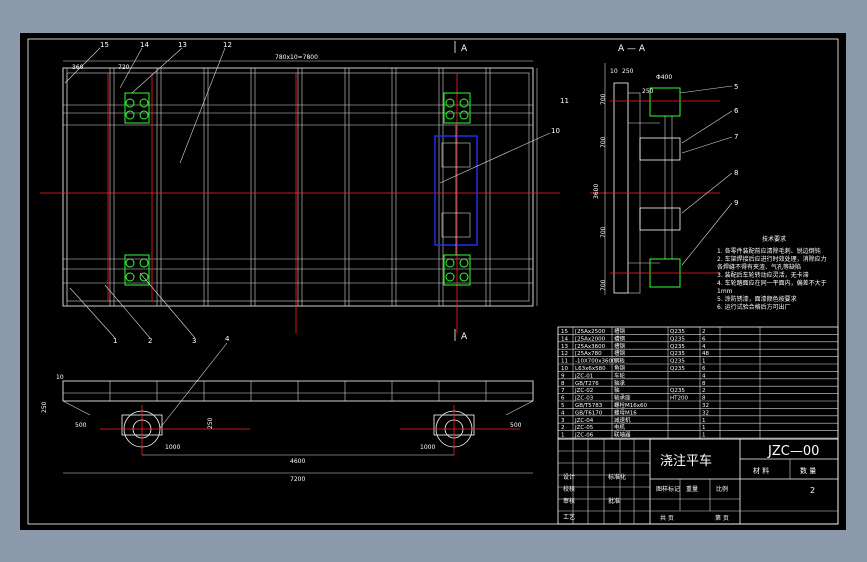 The height and width of the screenshot is (562, 867). What do you see at coordinates (104, 45) in the screenshot?
I see `callout-15: 15` at bounding box center [104, 45].